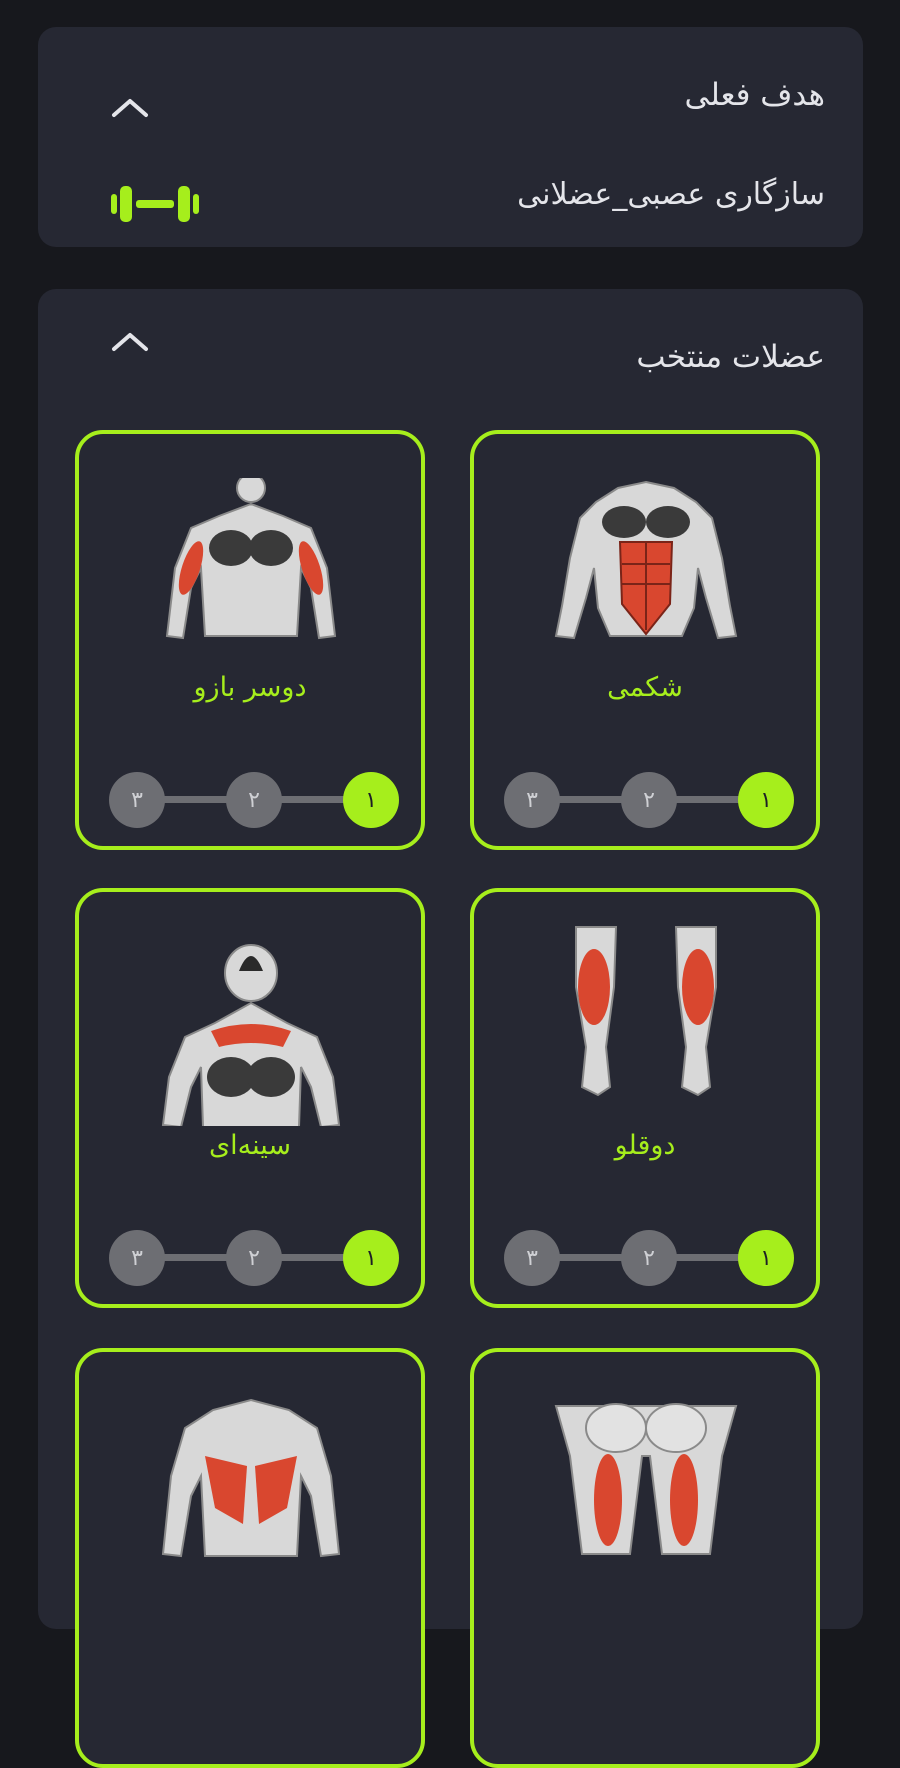 The height and width of the screenshot is (1768, 900). I want to click on hamstrings-muscle-illustration, so click(646, 1479).